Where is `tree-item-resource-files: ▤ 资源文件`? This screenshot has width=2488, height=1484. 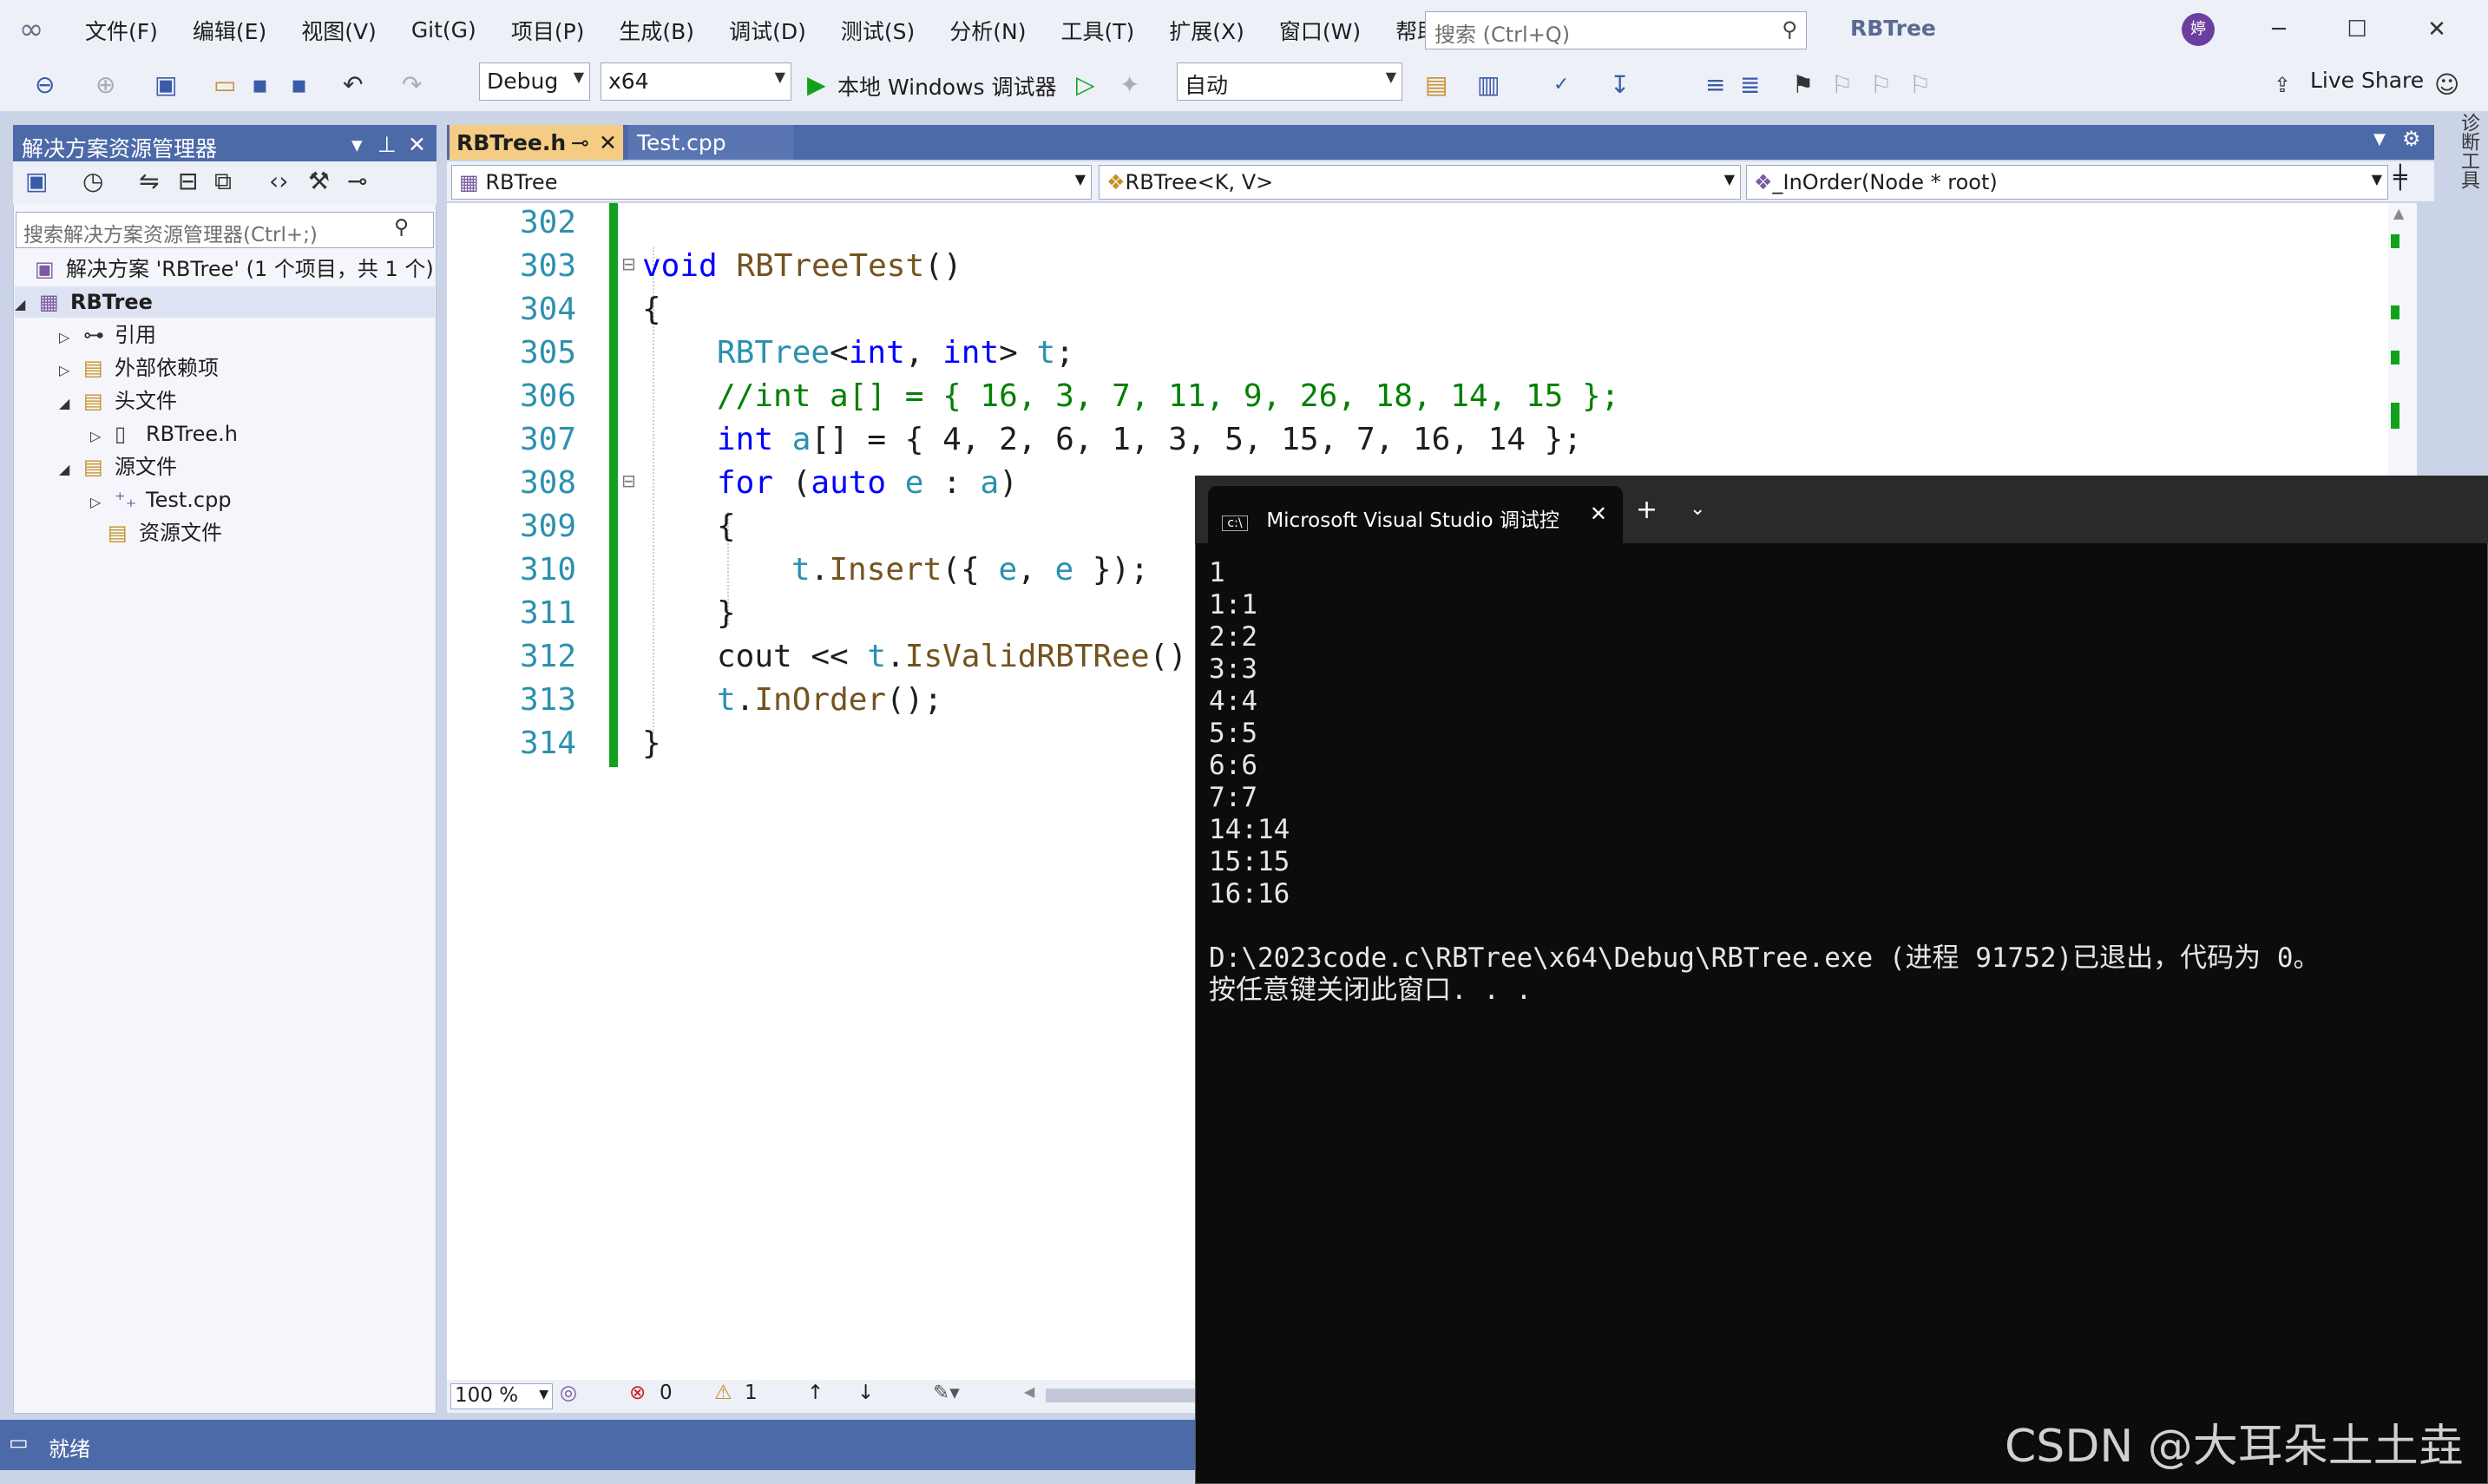
tree-item-resource-files: ▤ 资源文件 is located at coordinates (152, 532).